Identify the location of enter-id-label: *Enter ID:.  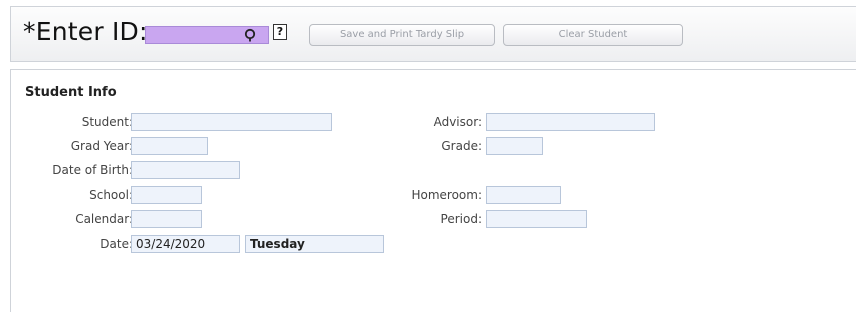
(85, 31).